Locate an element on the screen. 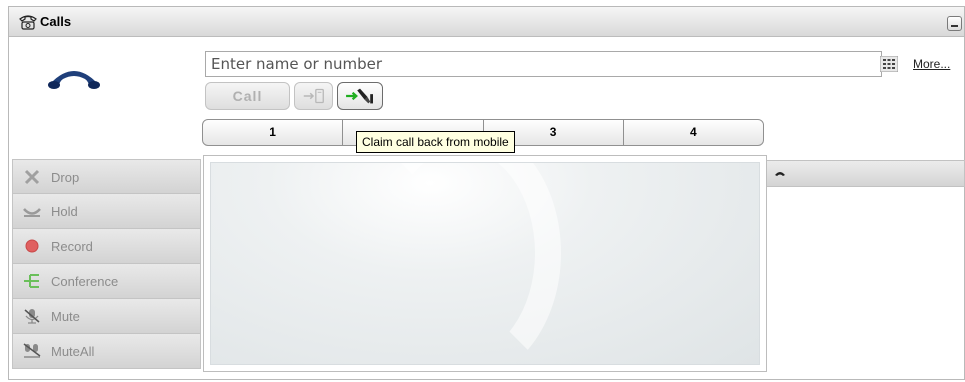 The image size is (965, 382). phone-handset-outline-icon is located at coordinates (28, 22).